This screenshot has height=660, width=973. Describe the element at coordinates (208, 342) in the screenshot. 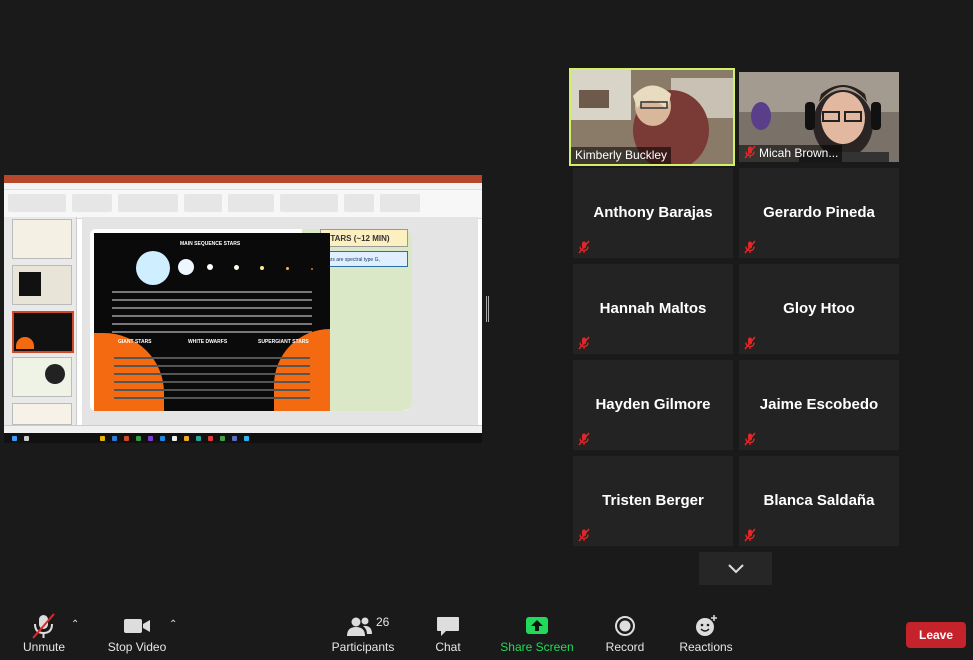

I see `white-dwarfs-title: WHITE DWARFS` at that location.